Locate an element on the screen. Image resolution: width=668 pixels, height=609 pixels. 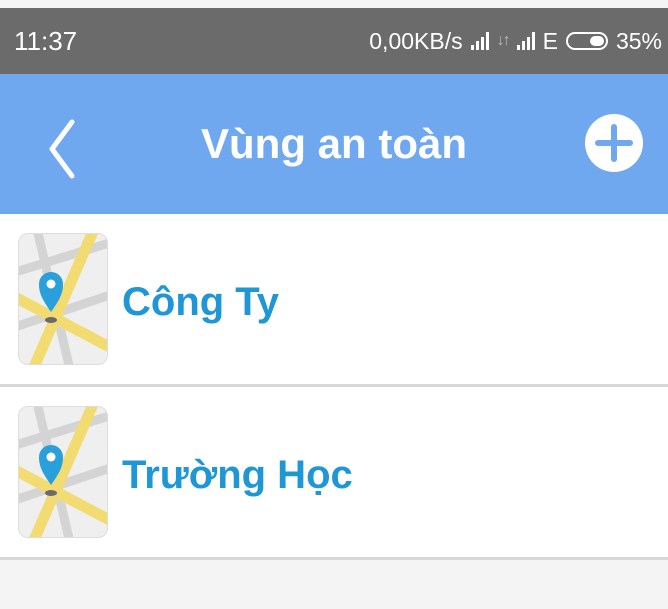
signal-icon is located at coordinates (479, 41).